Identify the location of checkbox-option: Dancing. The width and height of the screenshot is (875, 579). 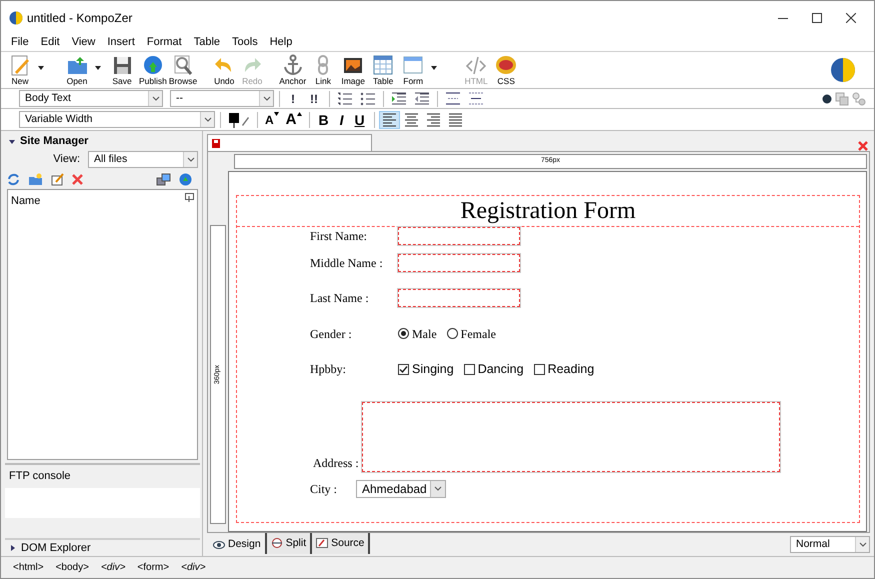
(494, 369).